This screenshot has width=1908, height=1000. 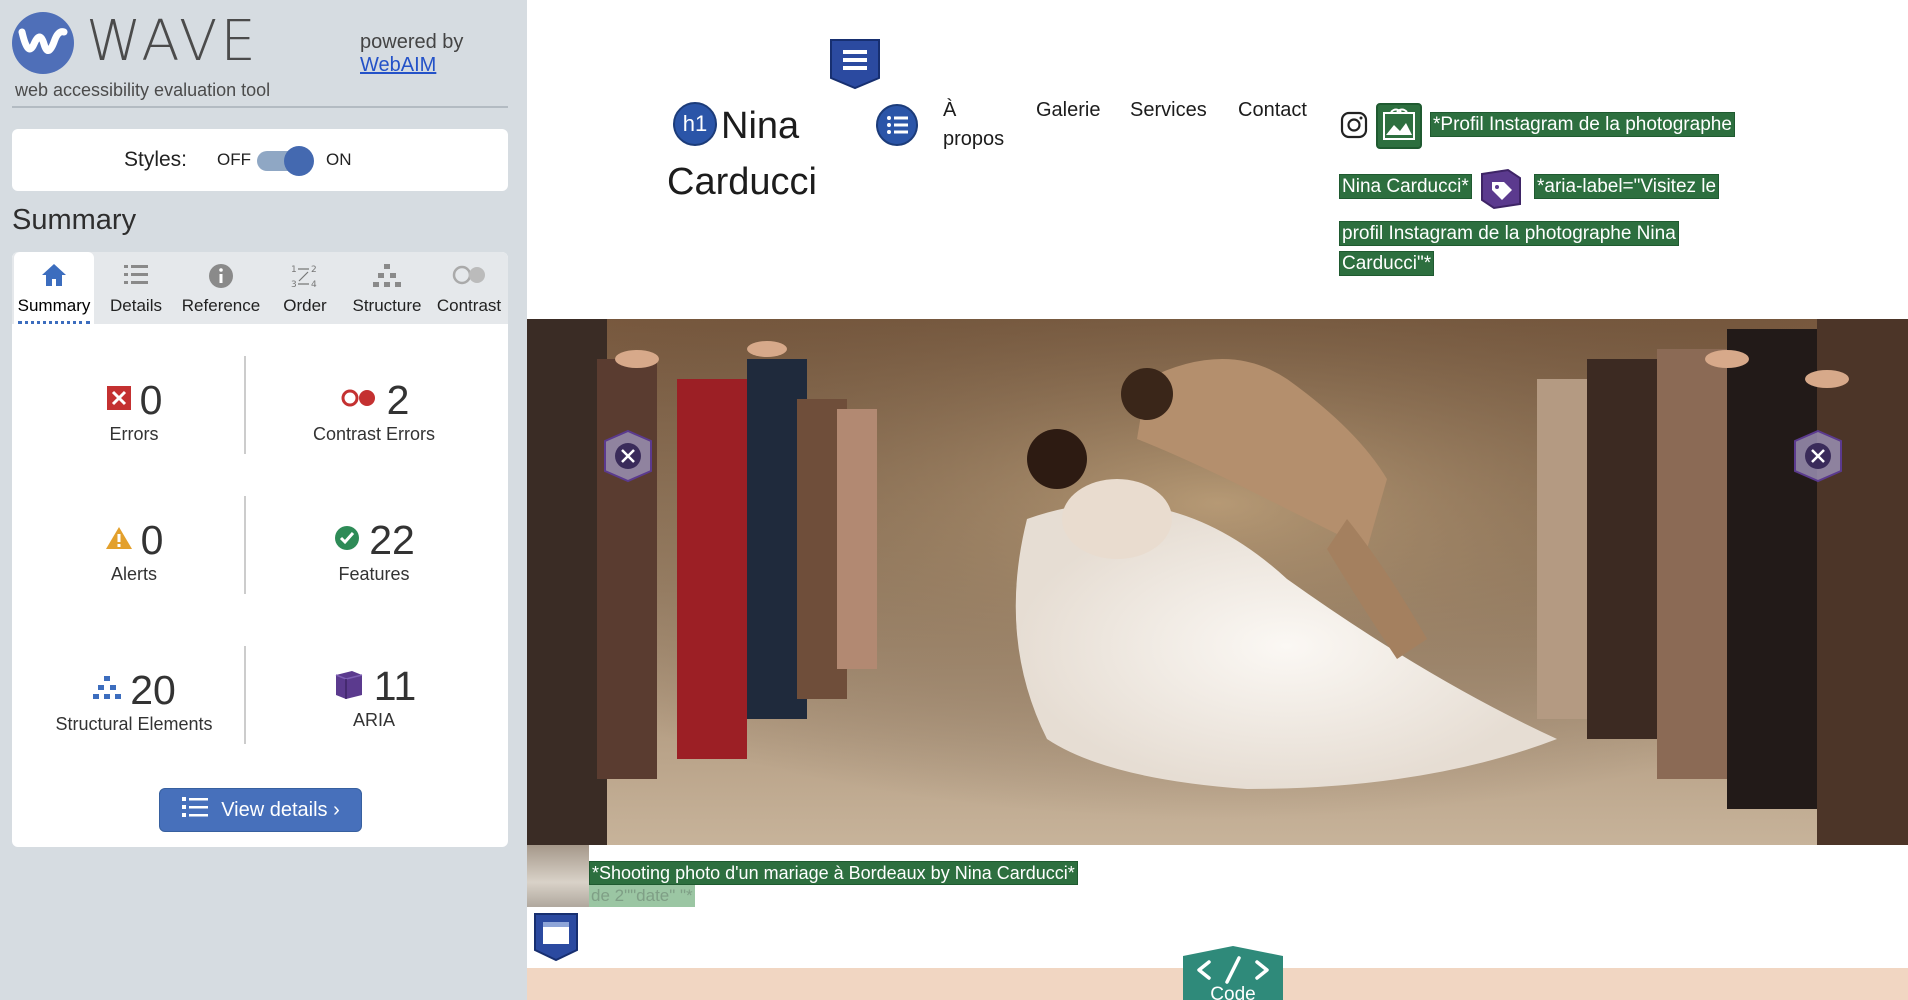 What do you see at coordinates (855, 64) in the screenshot?
I see `wave-list-badge` at bounding box center [855, 64].